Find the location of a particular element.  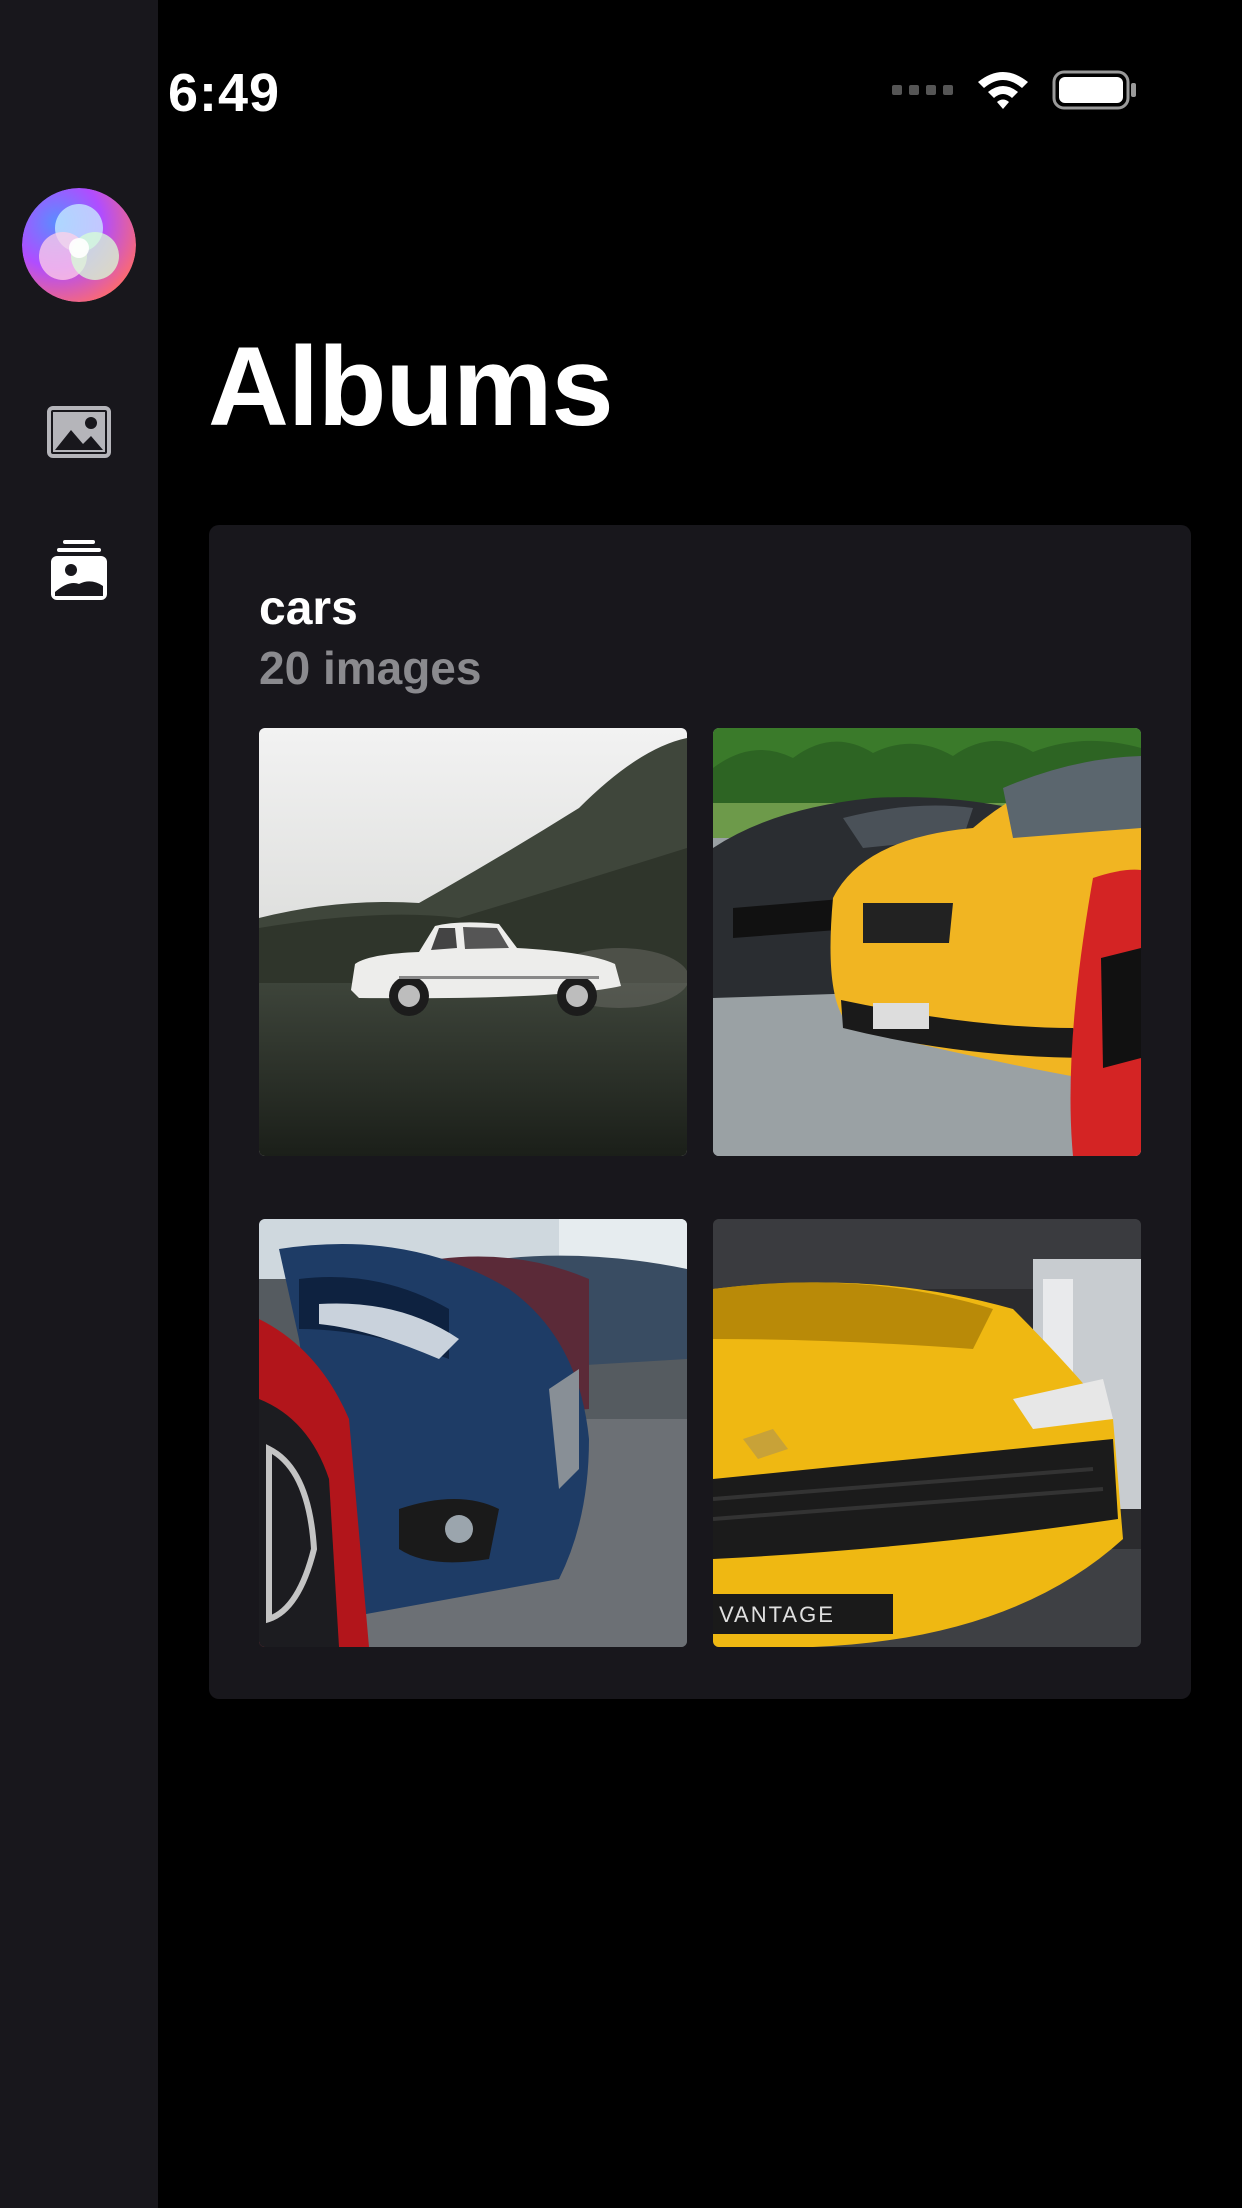

sidebar is located at coordinates (79, 1104).